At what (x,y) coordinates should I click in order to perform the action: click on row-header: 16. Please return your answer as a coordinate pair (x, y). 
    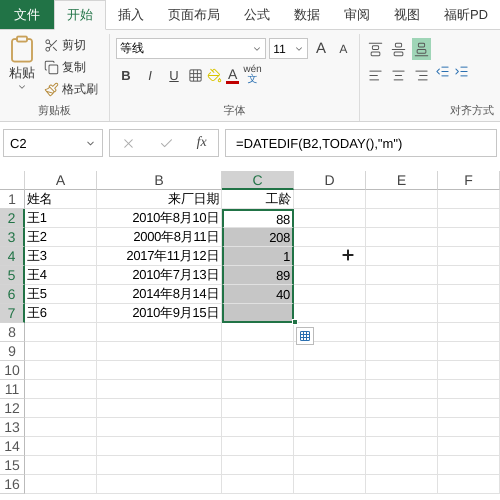
    Looking at the image, I should click on (12, 484).